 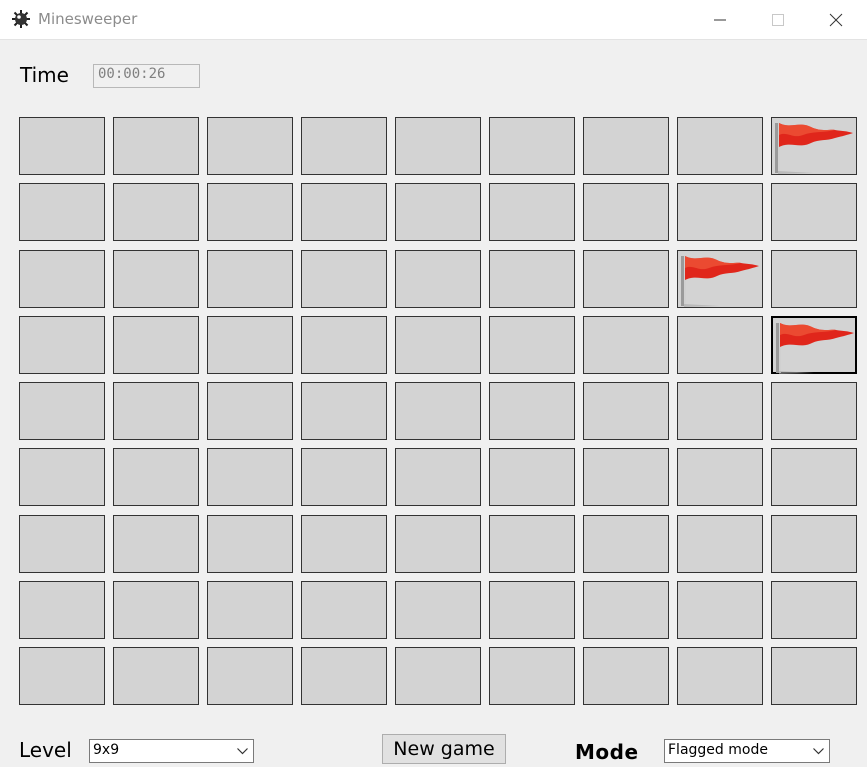 I want to click on timer-display: 00:00:26, so click(x=146, y=76).